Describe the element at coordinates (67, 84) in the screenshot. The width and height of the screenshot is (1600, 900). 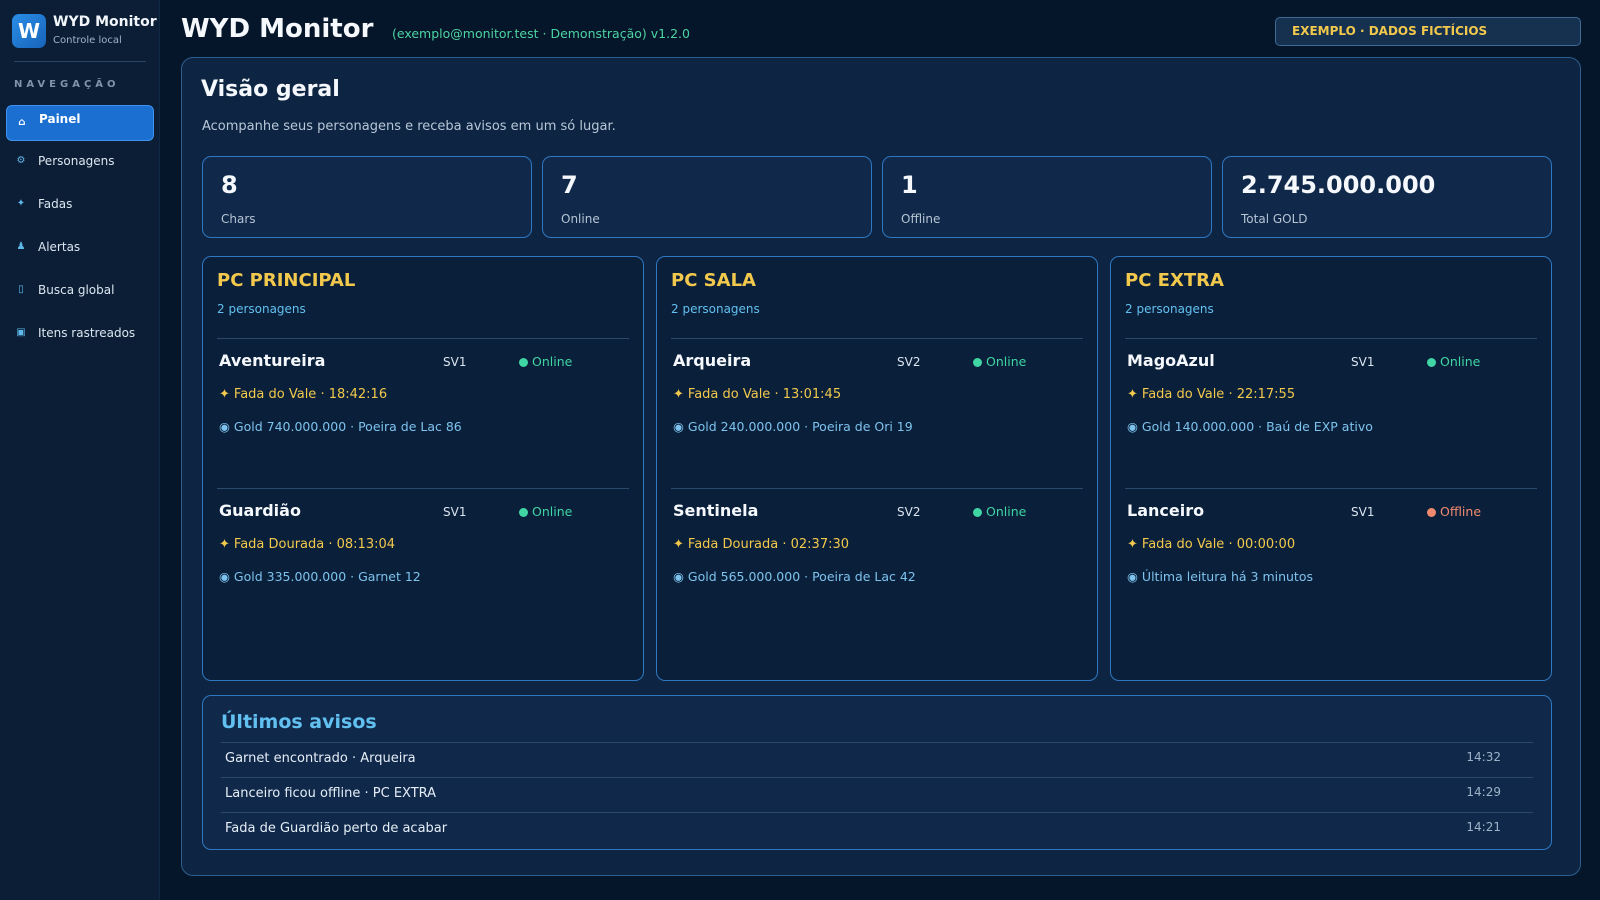
I see `nav-heading: NAVEGAÇÃO` at that location.